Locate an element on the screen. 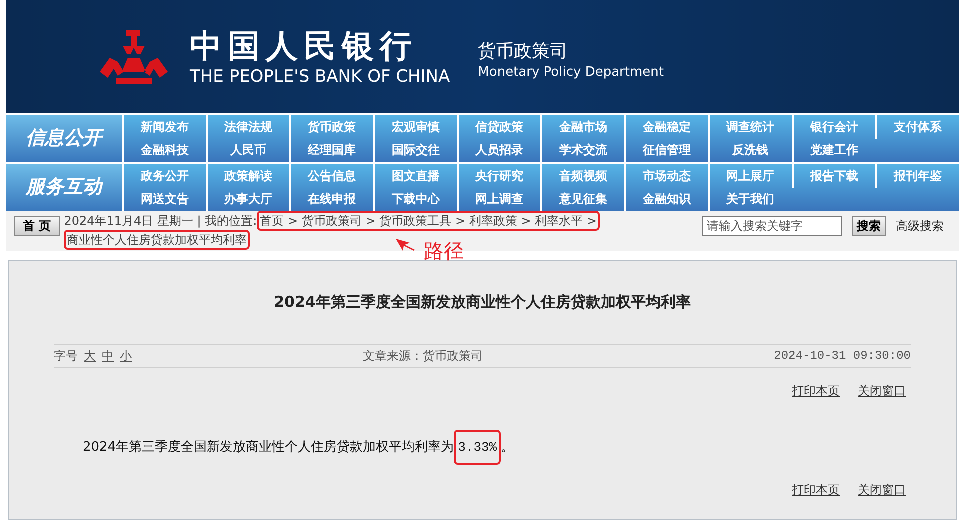  article-source: 文章来源：货币政策司 is located at coordinates (423, 356).